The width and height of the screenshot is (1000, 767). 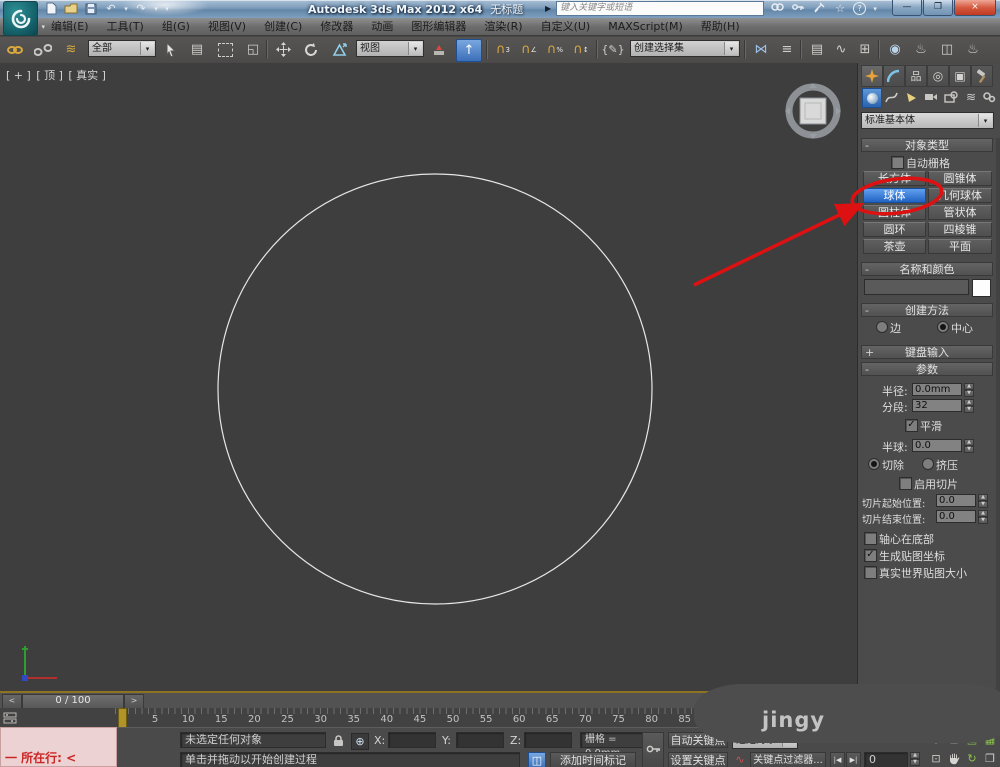 What do you see at coordinates (969, 406) in the screenshot?
I see `segments-spinner: ▲ ▼` at bounding box center [969, 406].